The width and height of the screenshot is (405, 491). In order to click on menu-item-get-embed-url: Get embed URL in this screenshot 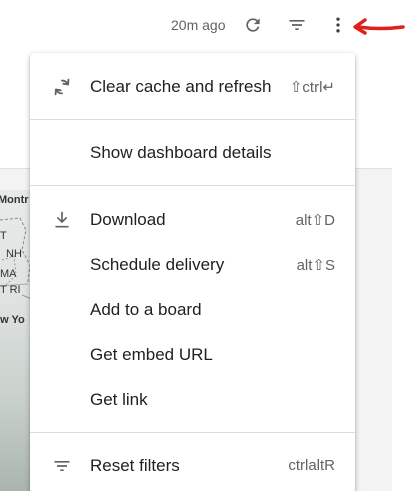, I will do `click(192, 355)`.